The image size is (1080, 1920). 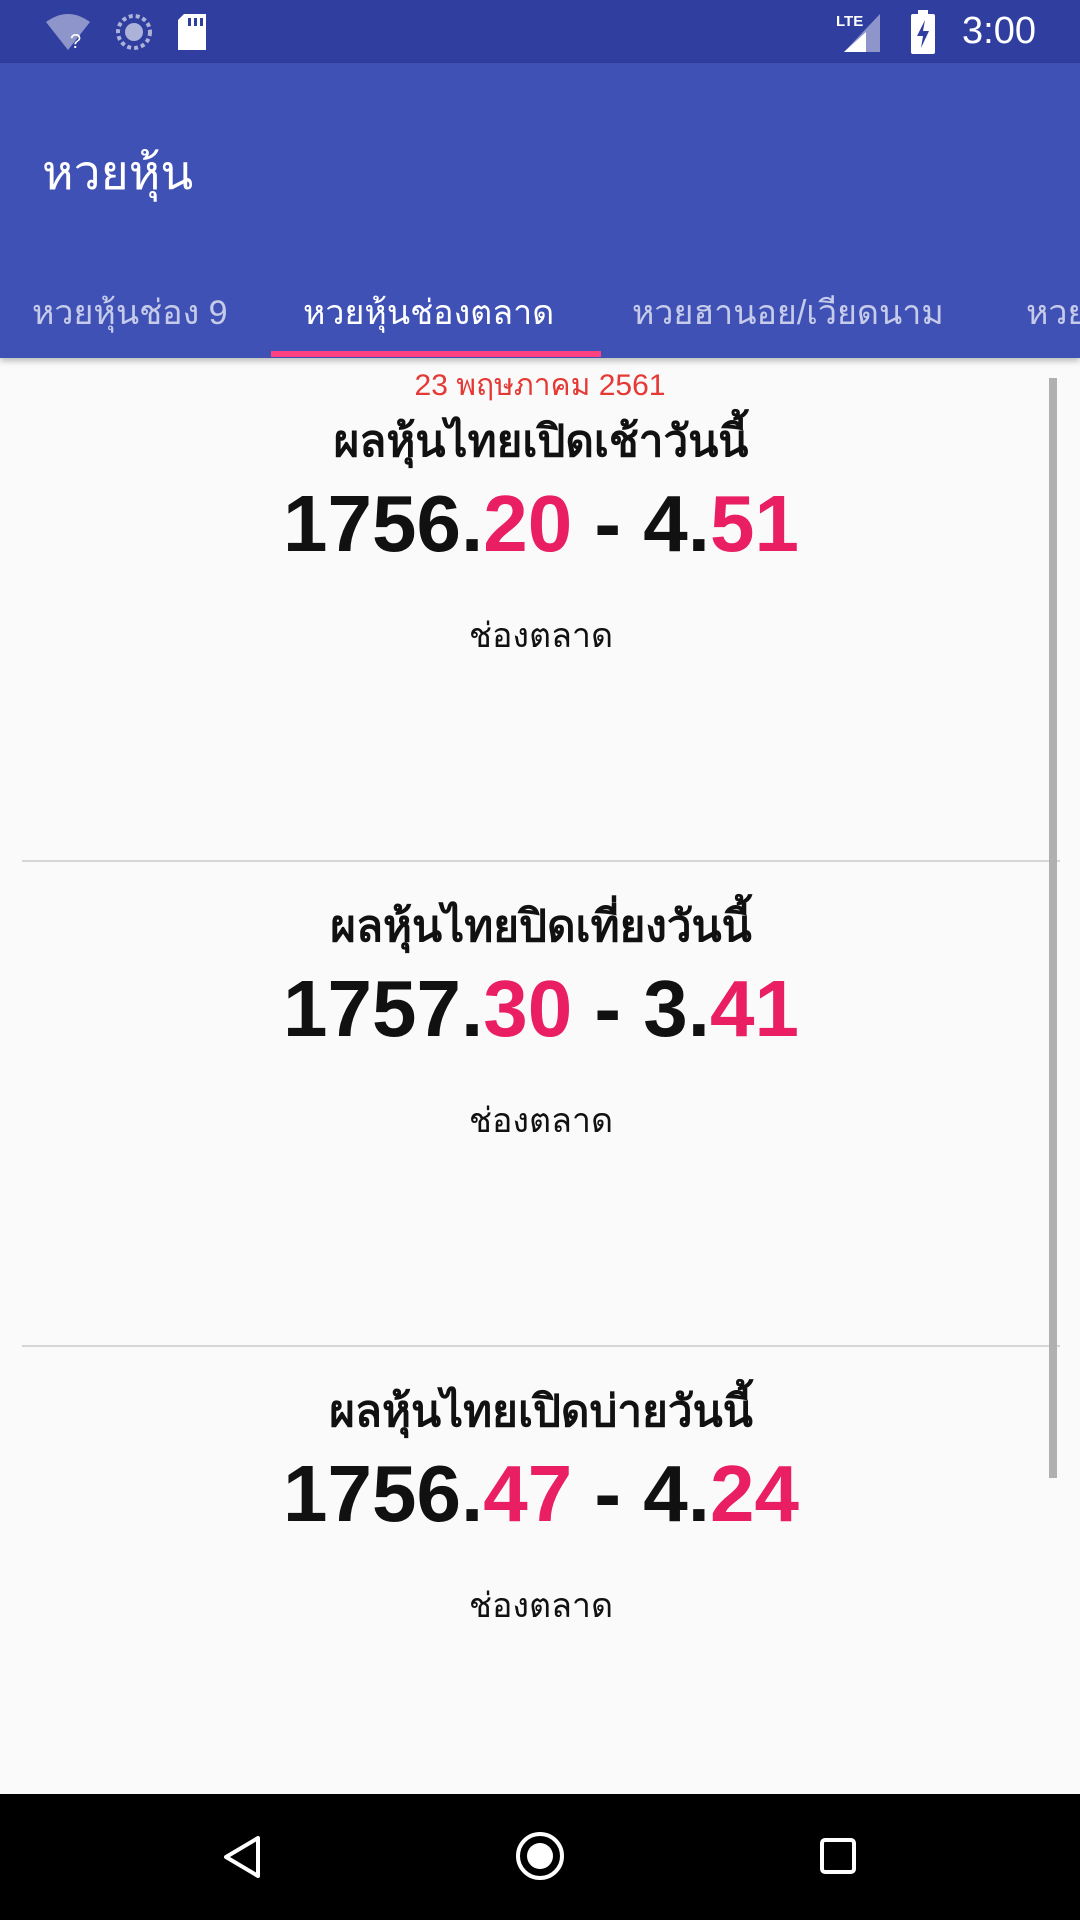 I want to click on index-decimal: 20, so click(x=528, y=523).